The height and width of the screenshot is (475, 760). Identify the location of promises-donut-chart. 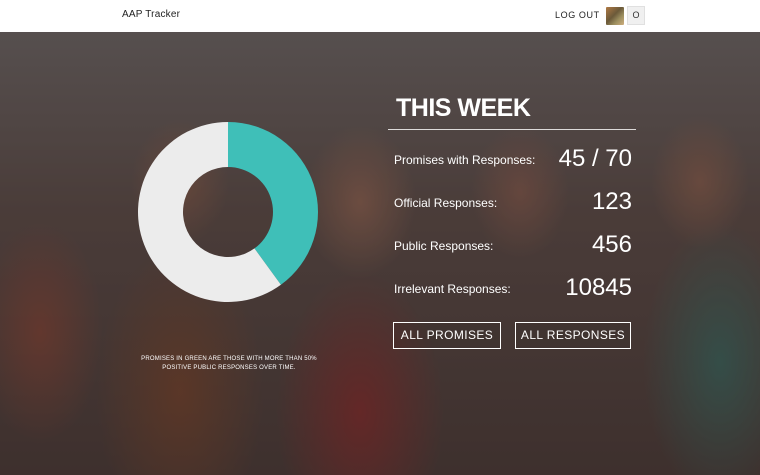
(228, 212).